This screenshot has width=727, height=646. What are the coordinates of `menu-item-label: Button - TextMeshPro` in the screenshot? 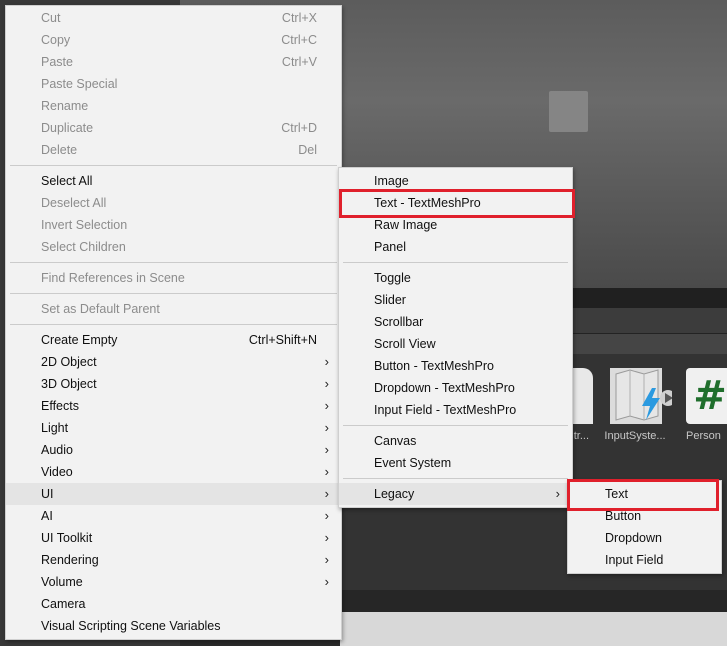 It's located at (434, 366).